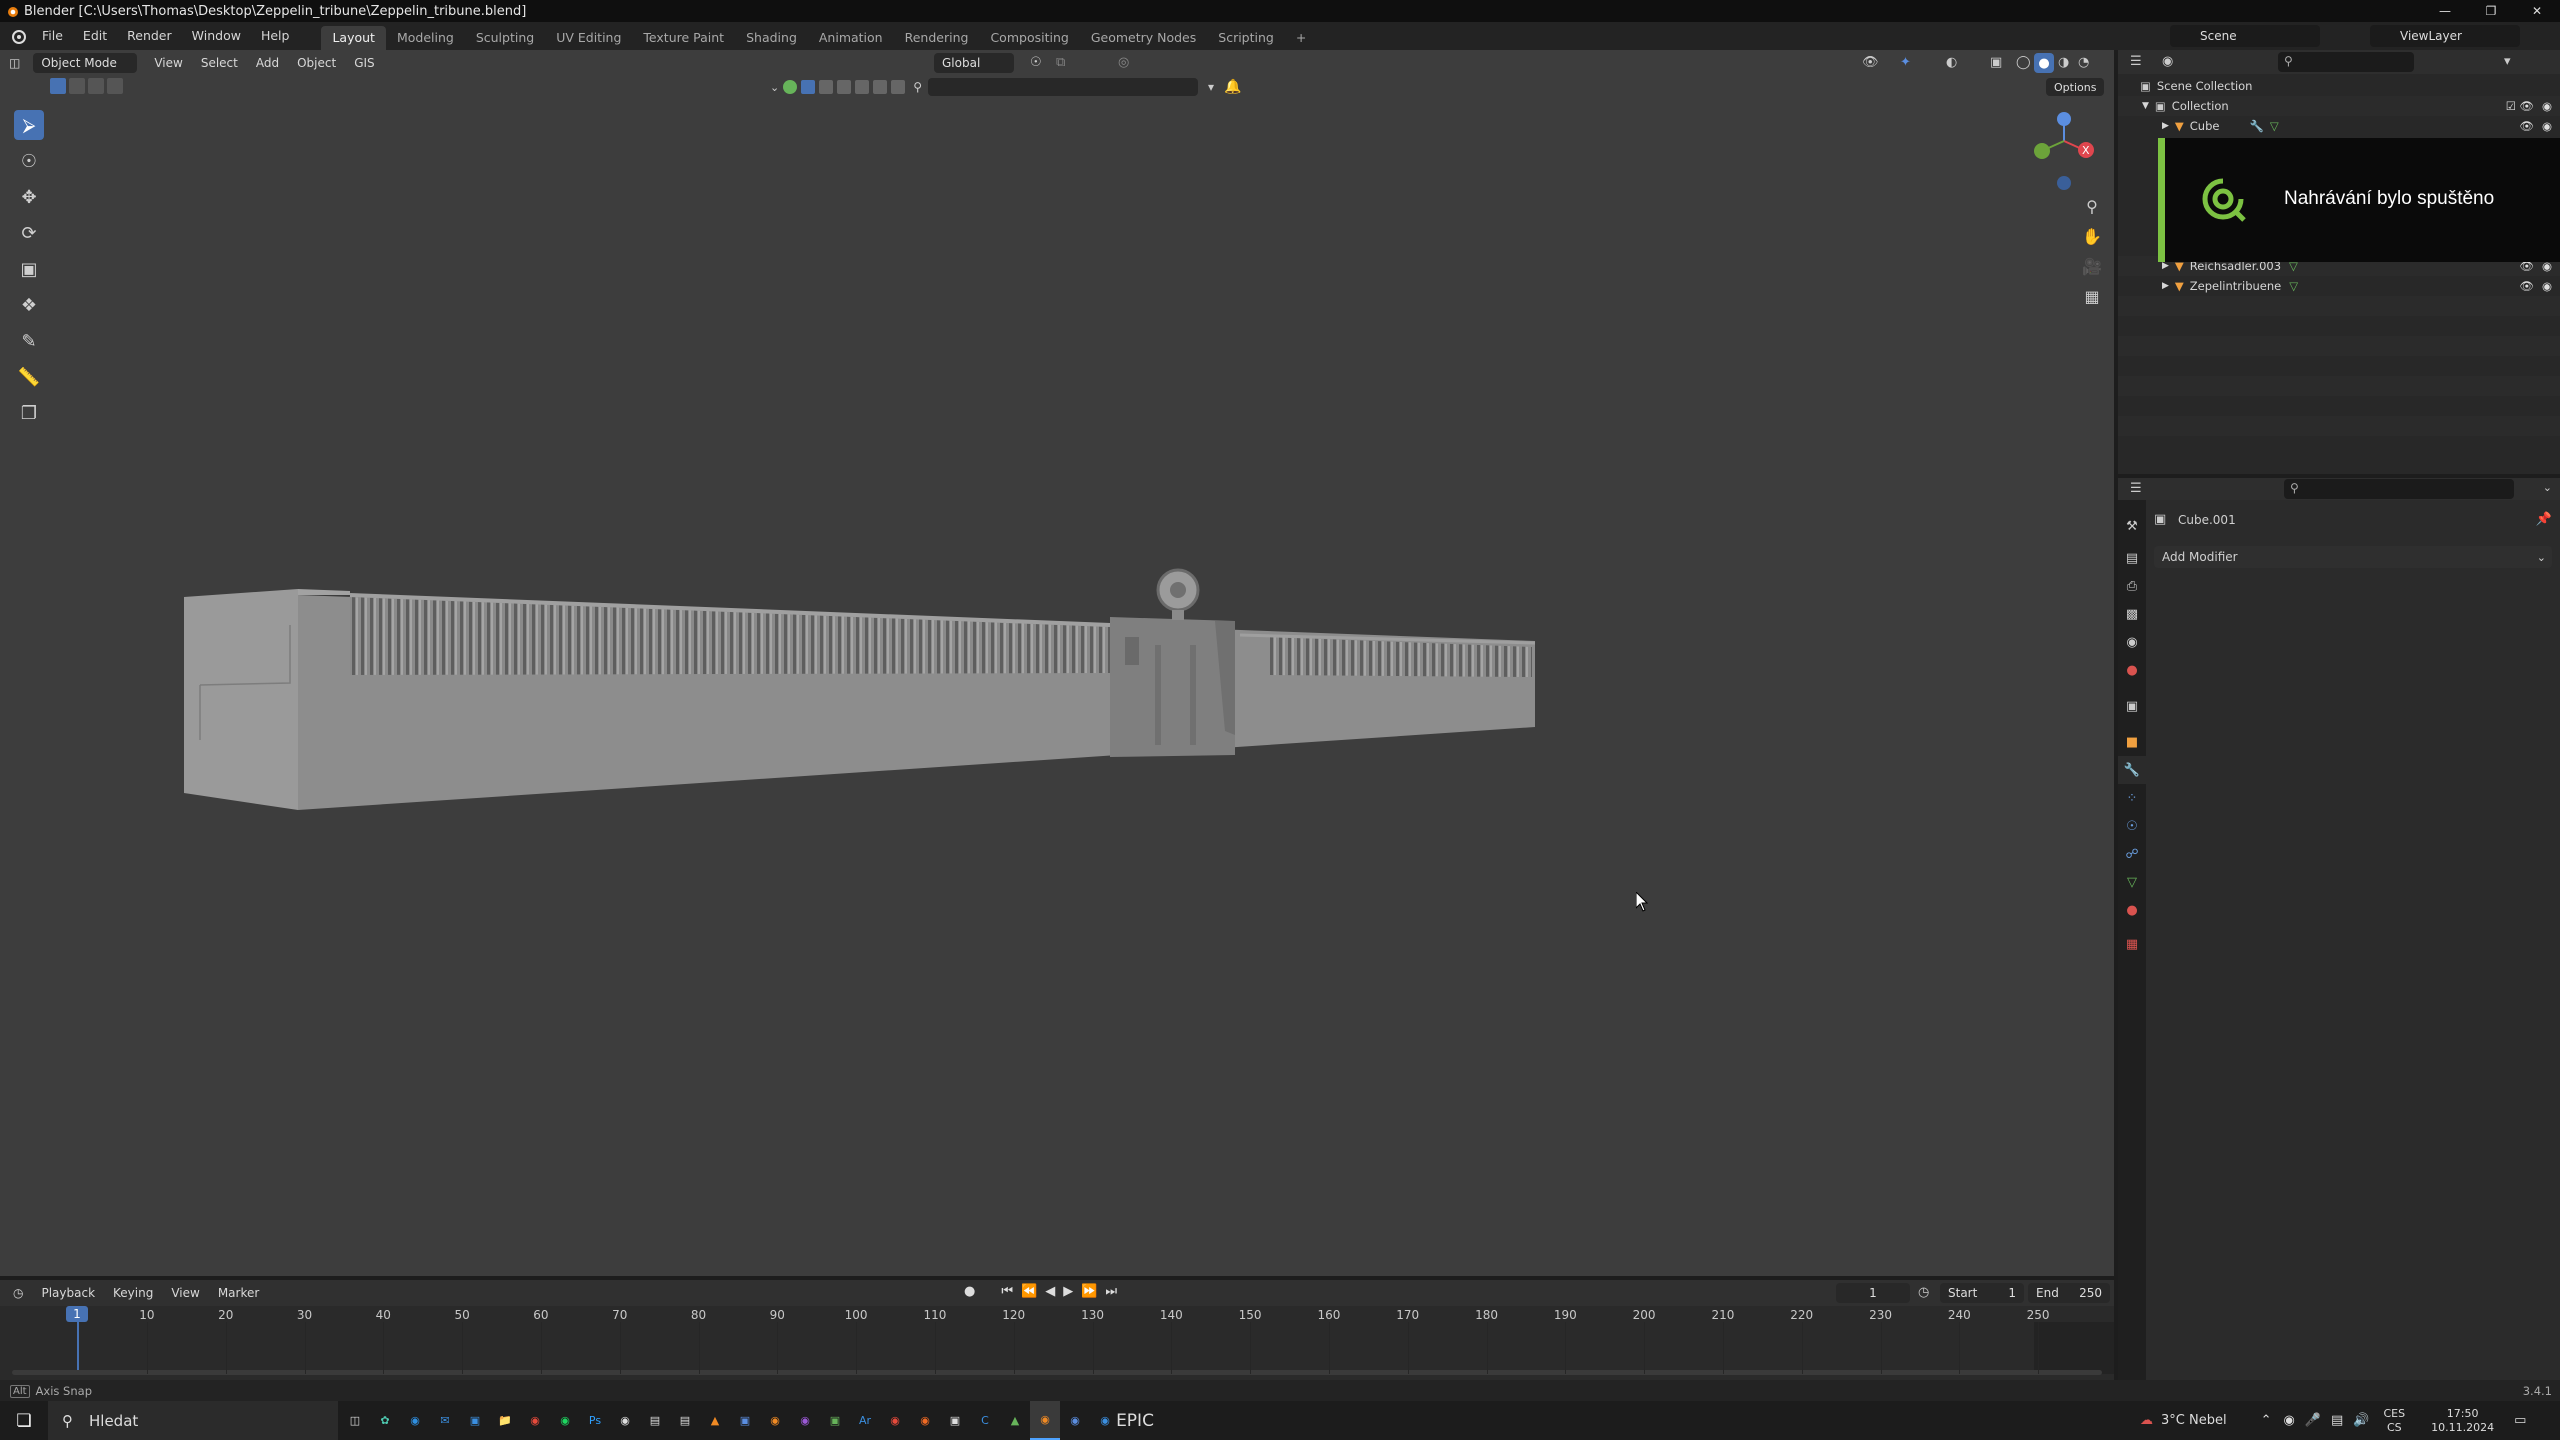 The width and height of the screenshot is (2560, 1440). What do you see at coordinates (1951, 62) in the screenshot?
I see `overlay-icon: ◐` at bounding box center [1951, 62].